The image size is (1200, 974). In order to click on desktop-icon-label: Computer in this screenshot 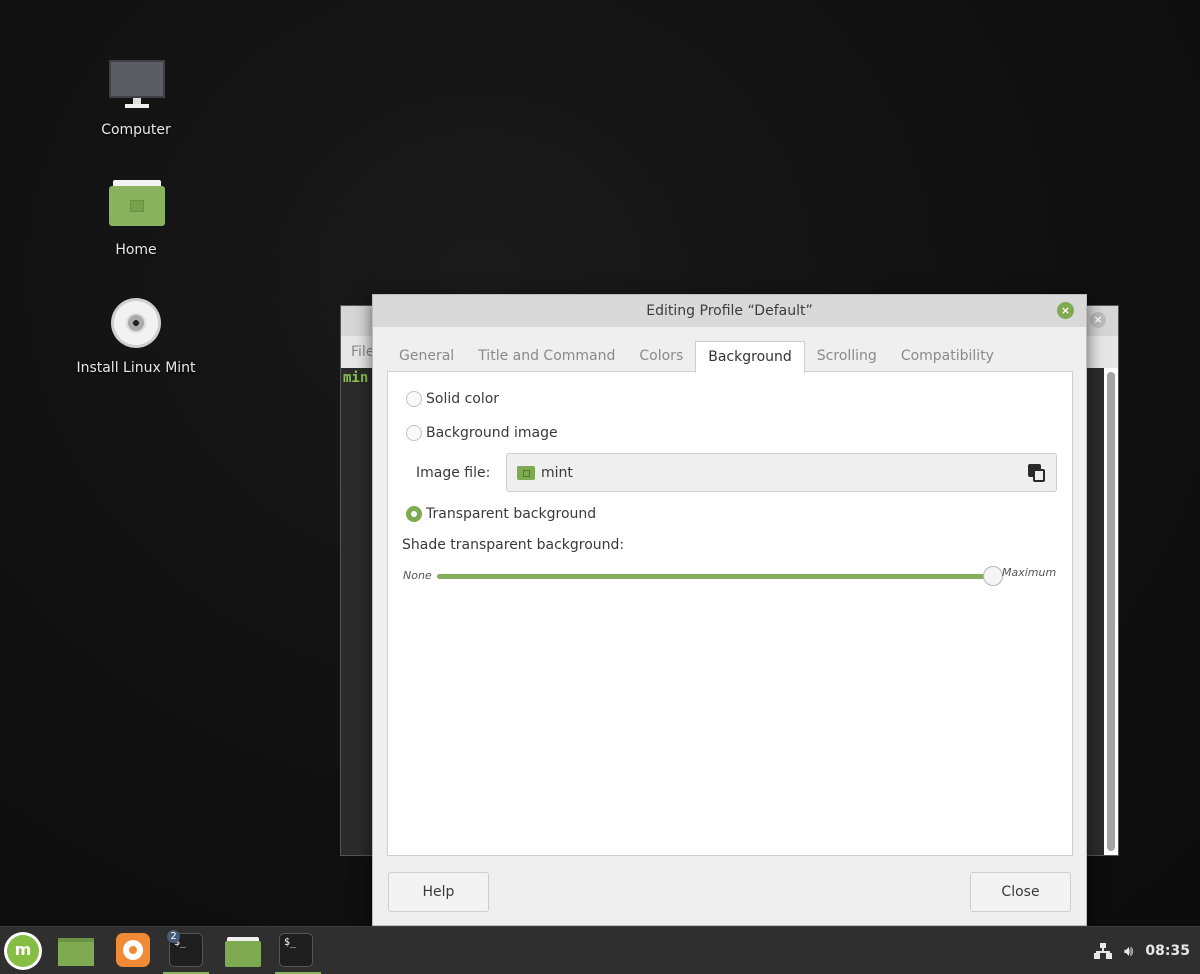, I will do `click(136, 130)`.